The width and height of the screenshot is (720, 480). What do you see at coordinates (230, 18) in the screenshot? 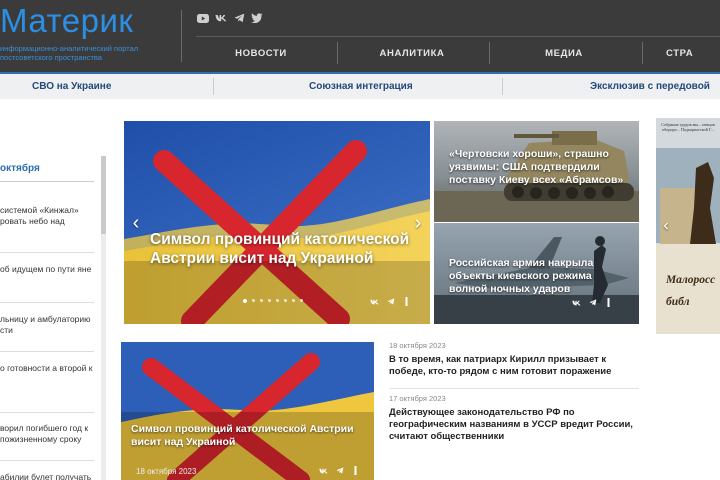
I see `social-links` at bounding box center [230, 18].